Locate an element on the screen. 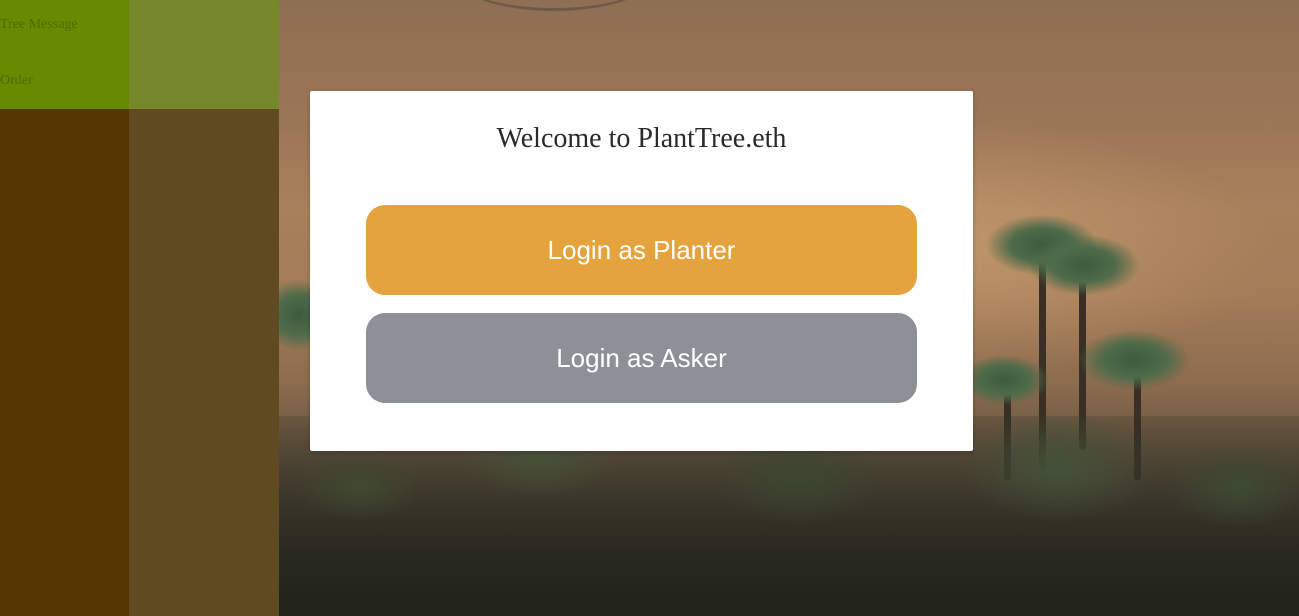  top-arc-decoration is located at coordinates (554, 5).